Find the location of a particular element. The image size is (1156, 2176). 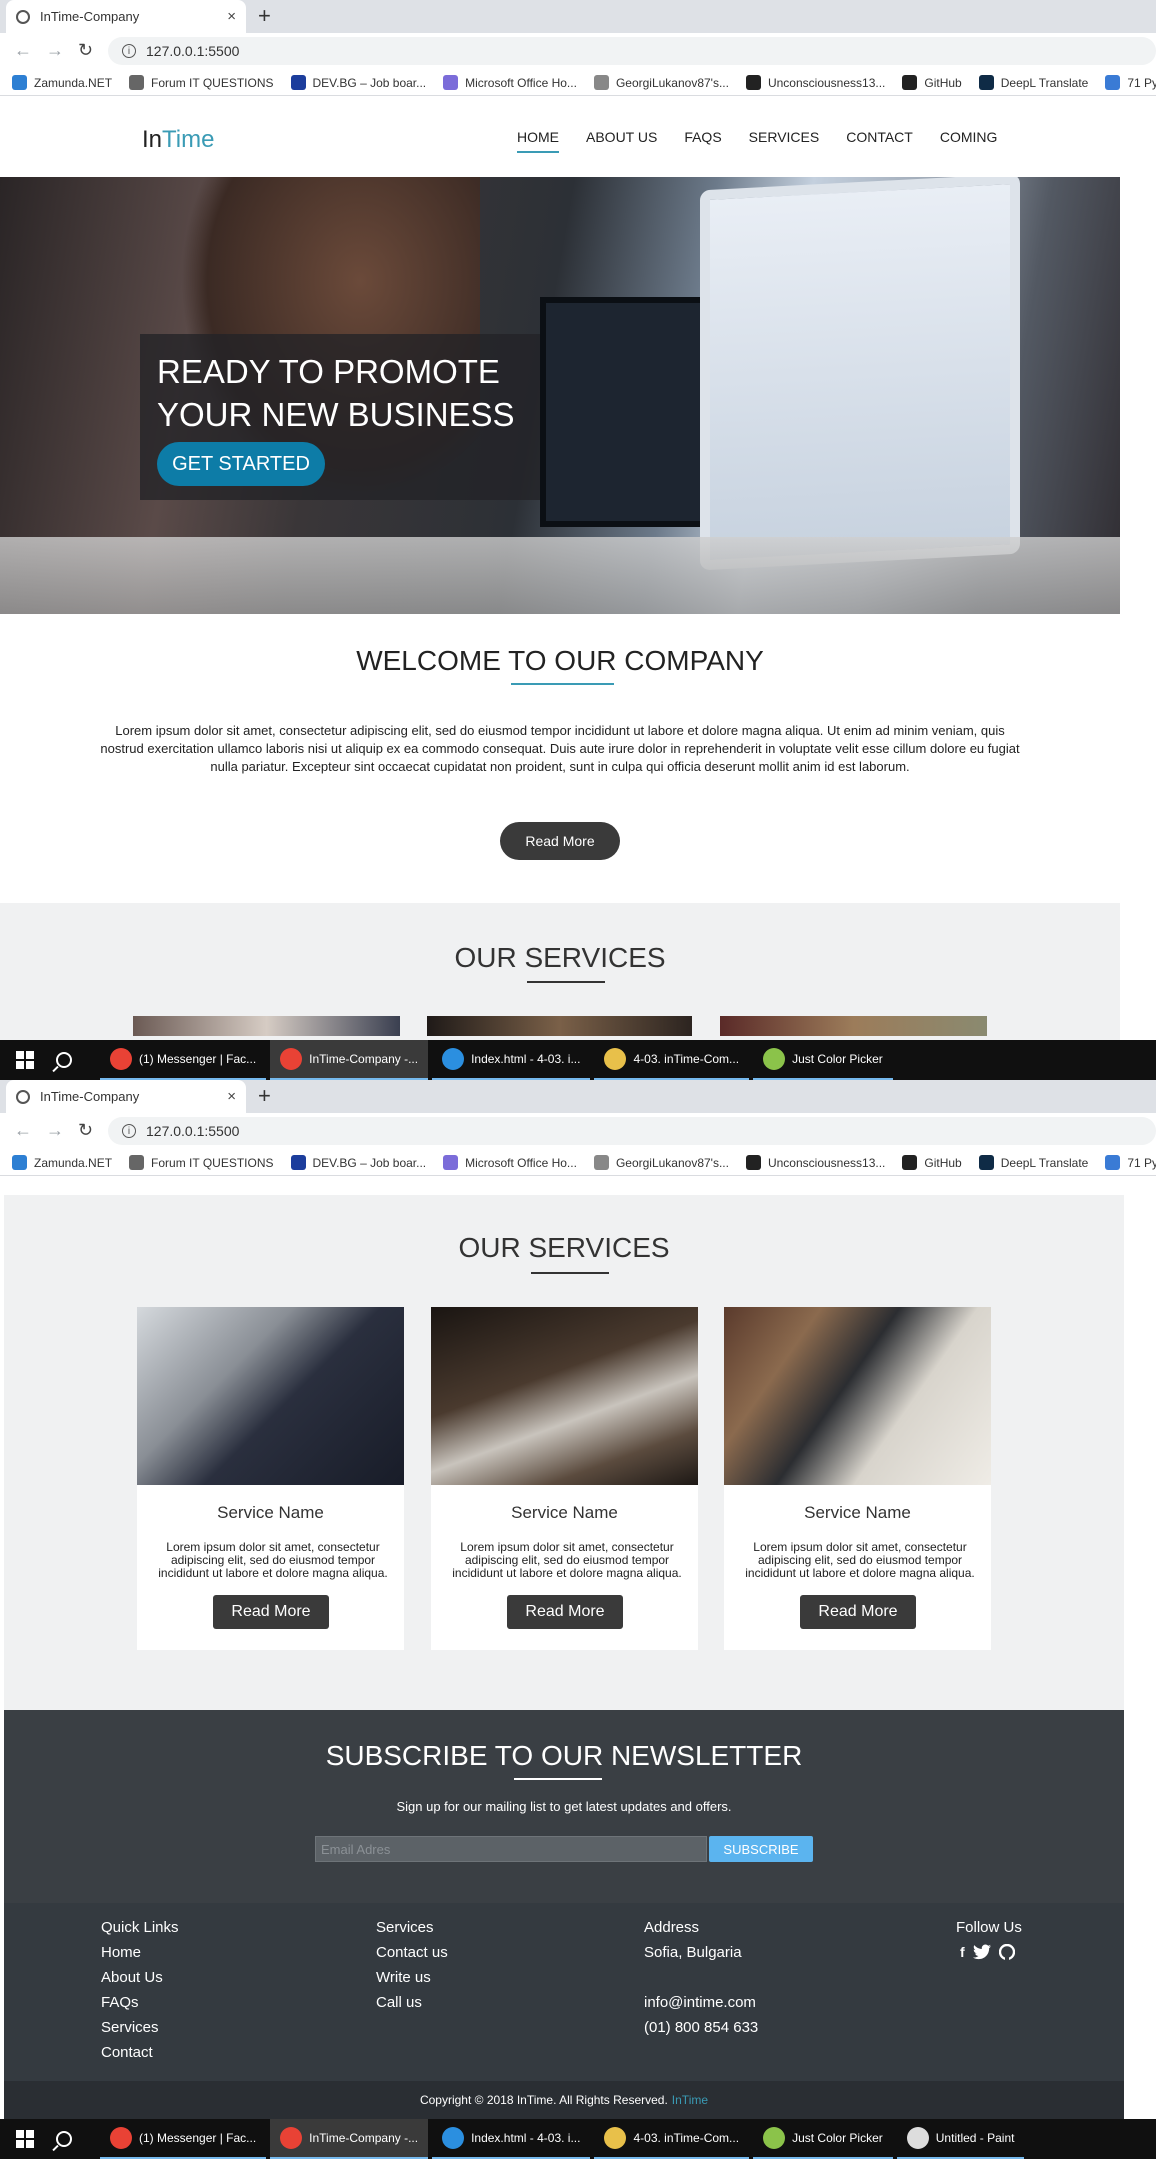

services-underline-top is located at coordinates (566, 982).